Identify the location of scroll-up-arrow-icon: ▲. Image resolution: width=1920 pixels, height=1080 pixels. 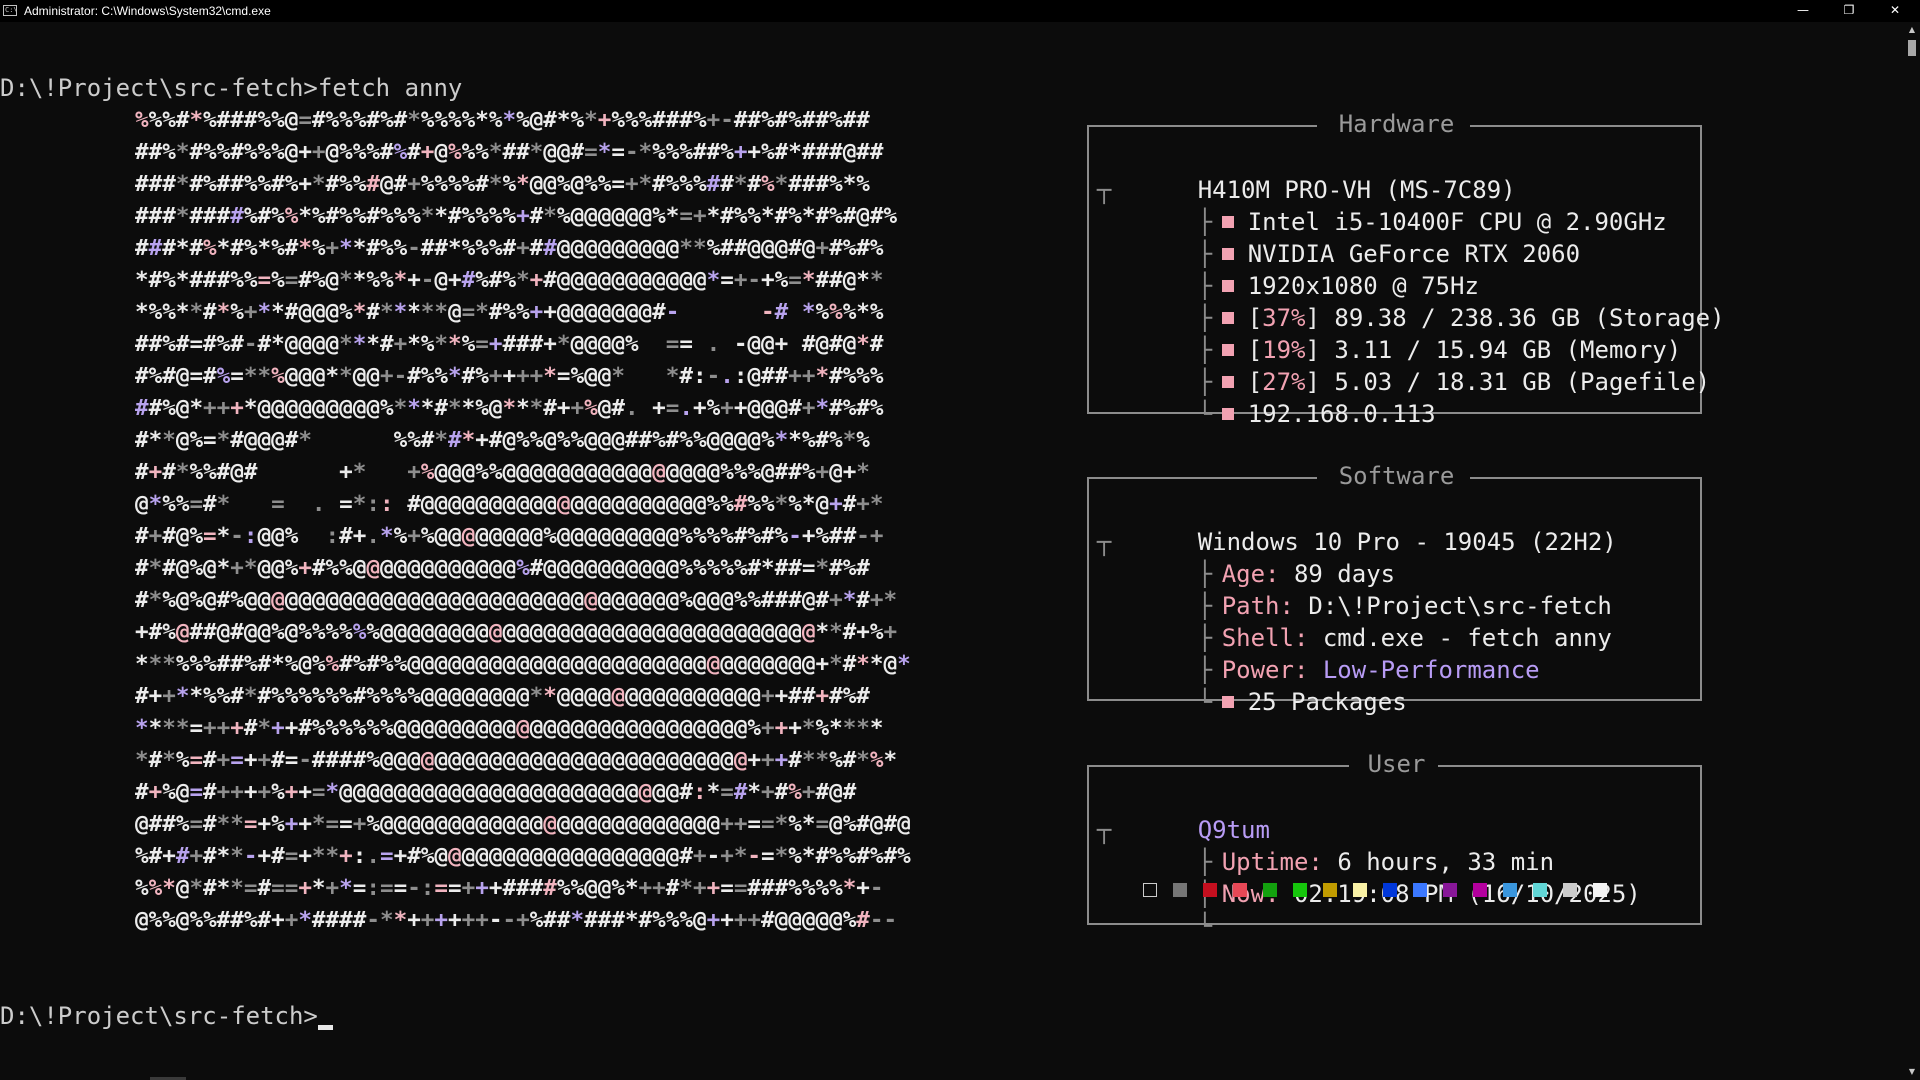
(1912, 30).